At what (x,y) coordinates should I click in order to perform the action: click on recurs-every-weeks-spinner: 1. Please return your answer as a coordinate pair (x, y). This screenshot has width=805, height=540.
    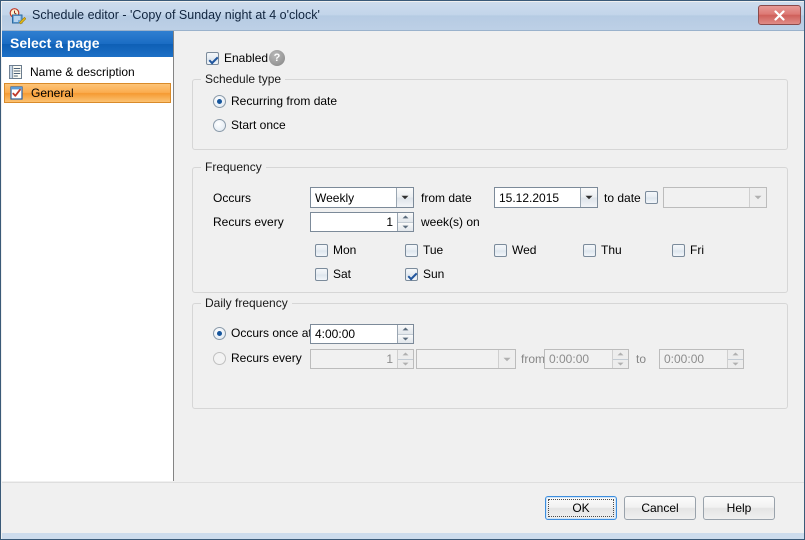
    Looking at the image, I should click on (362, 222).